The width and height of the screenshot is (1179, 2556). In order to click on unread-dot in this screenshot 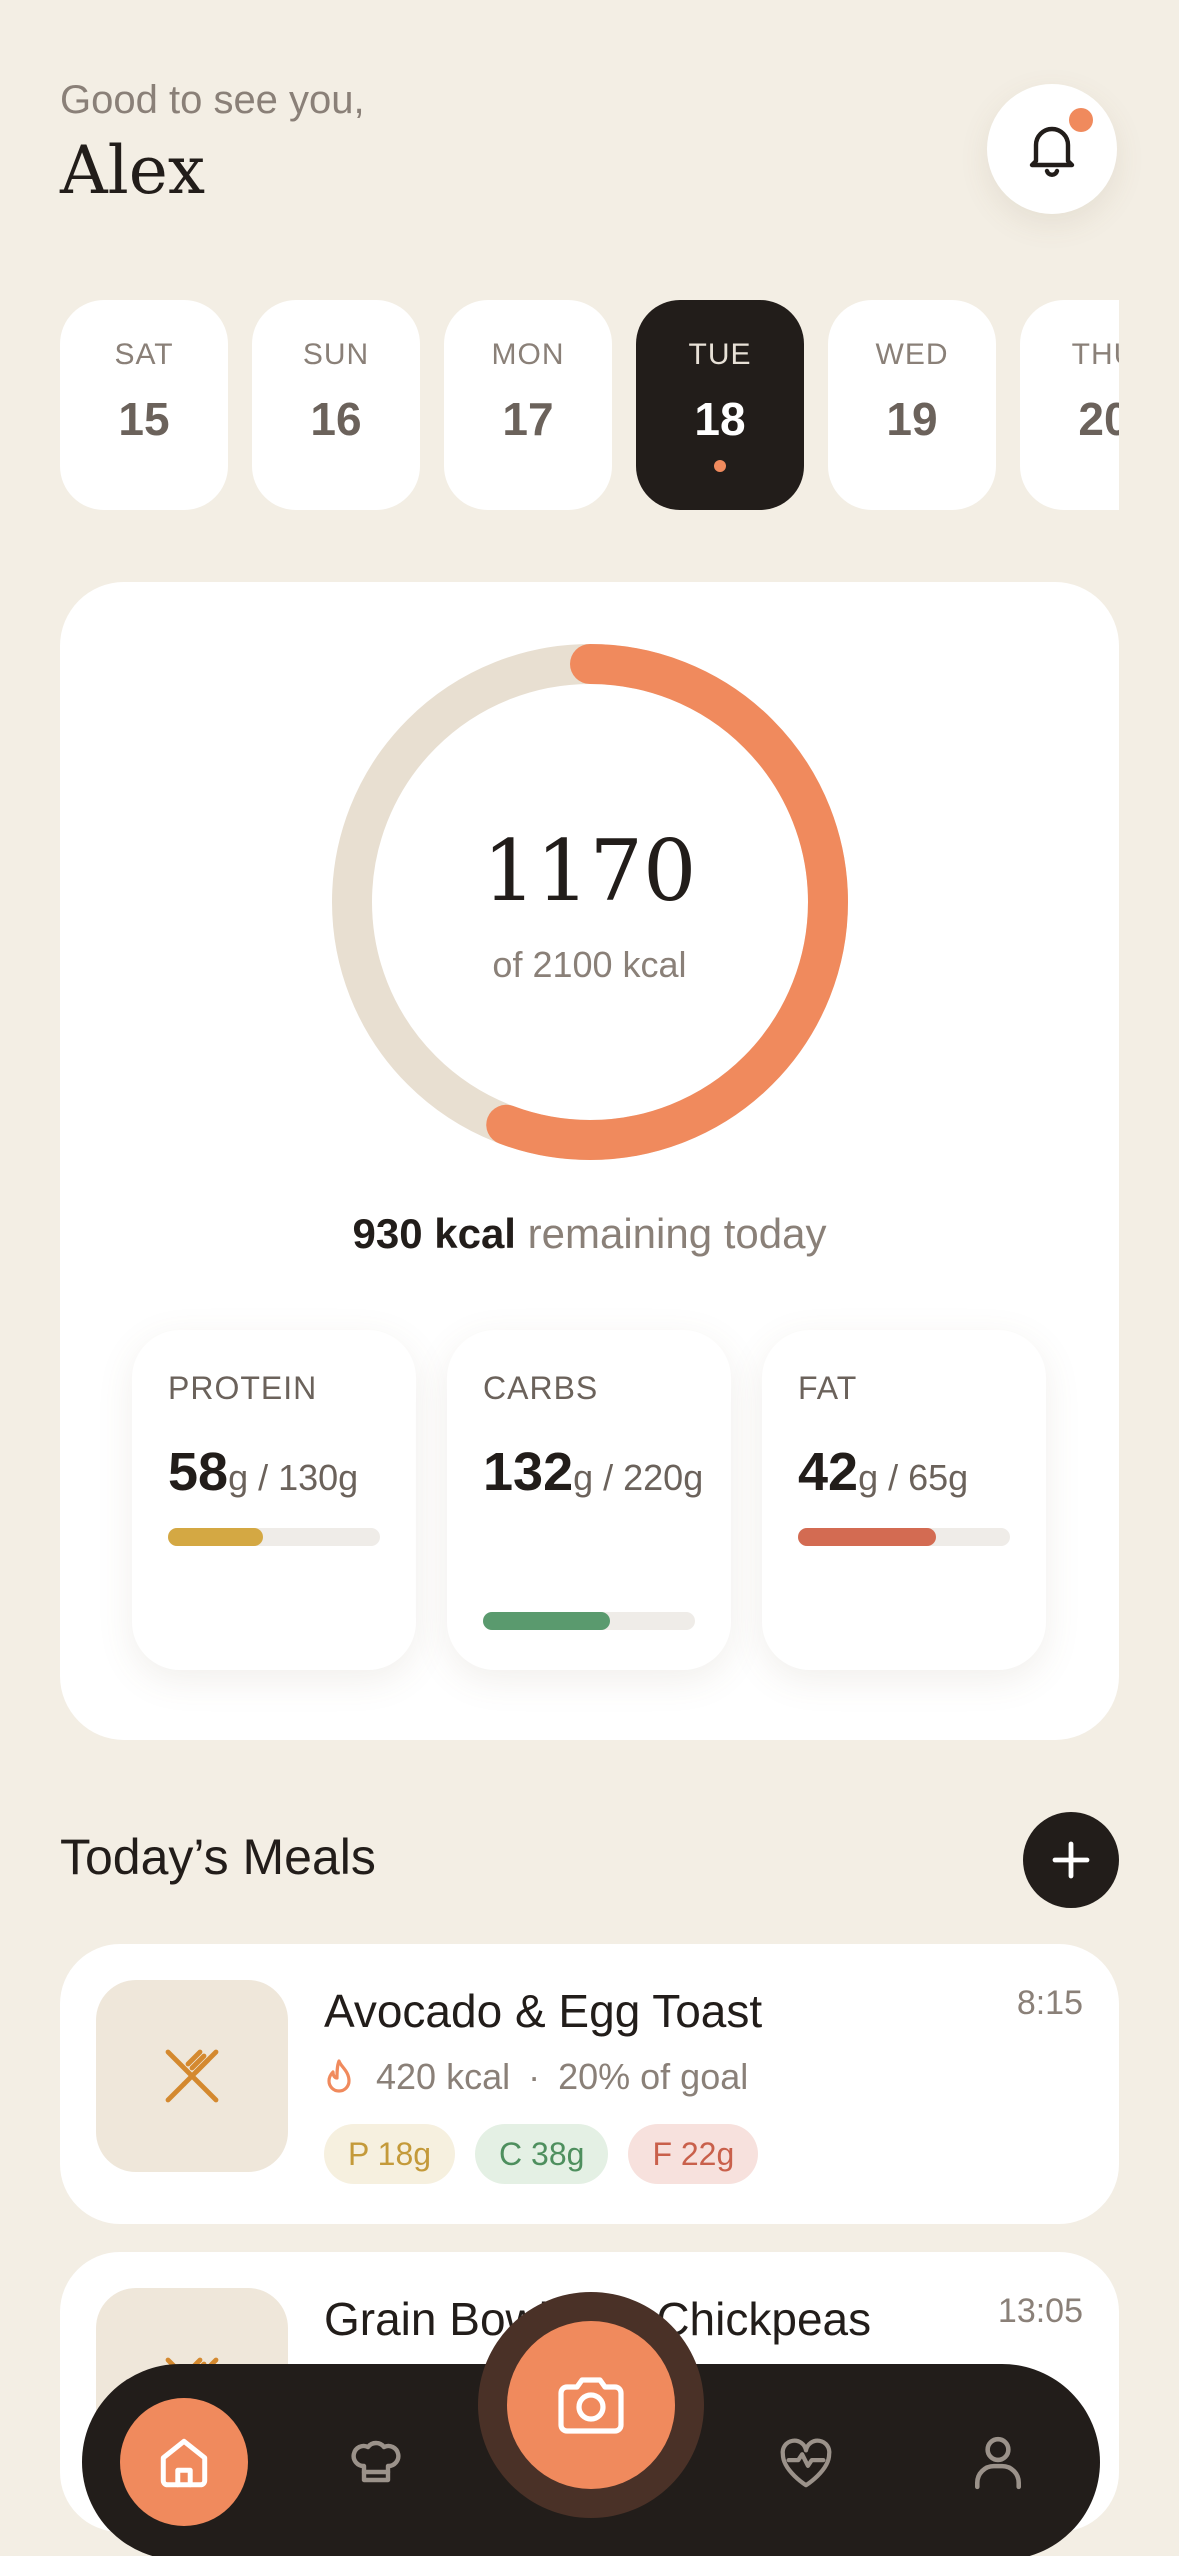, I will do `click(1081, 120)`.